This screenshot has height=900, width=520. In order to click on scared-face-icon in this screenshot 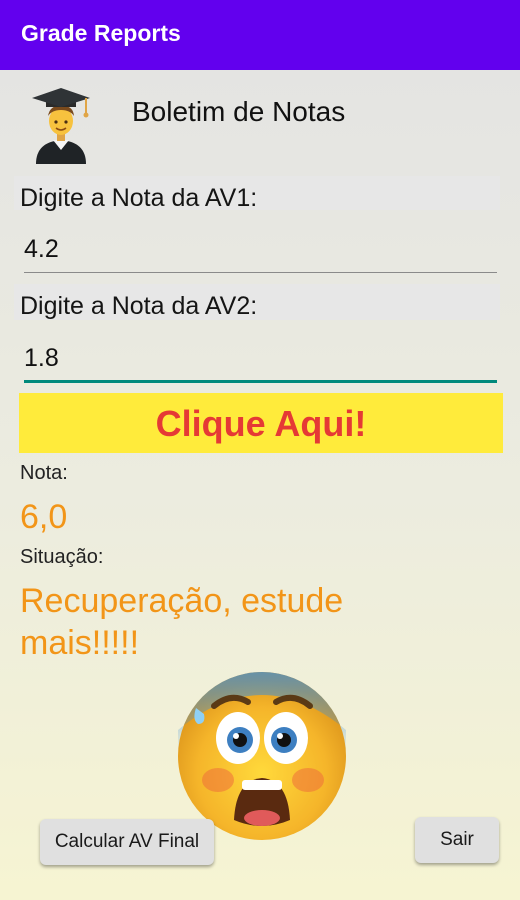, I will do `click(262, 756)`.